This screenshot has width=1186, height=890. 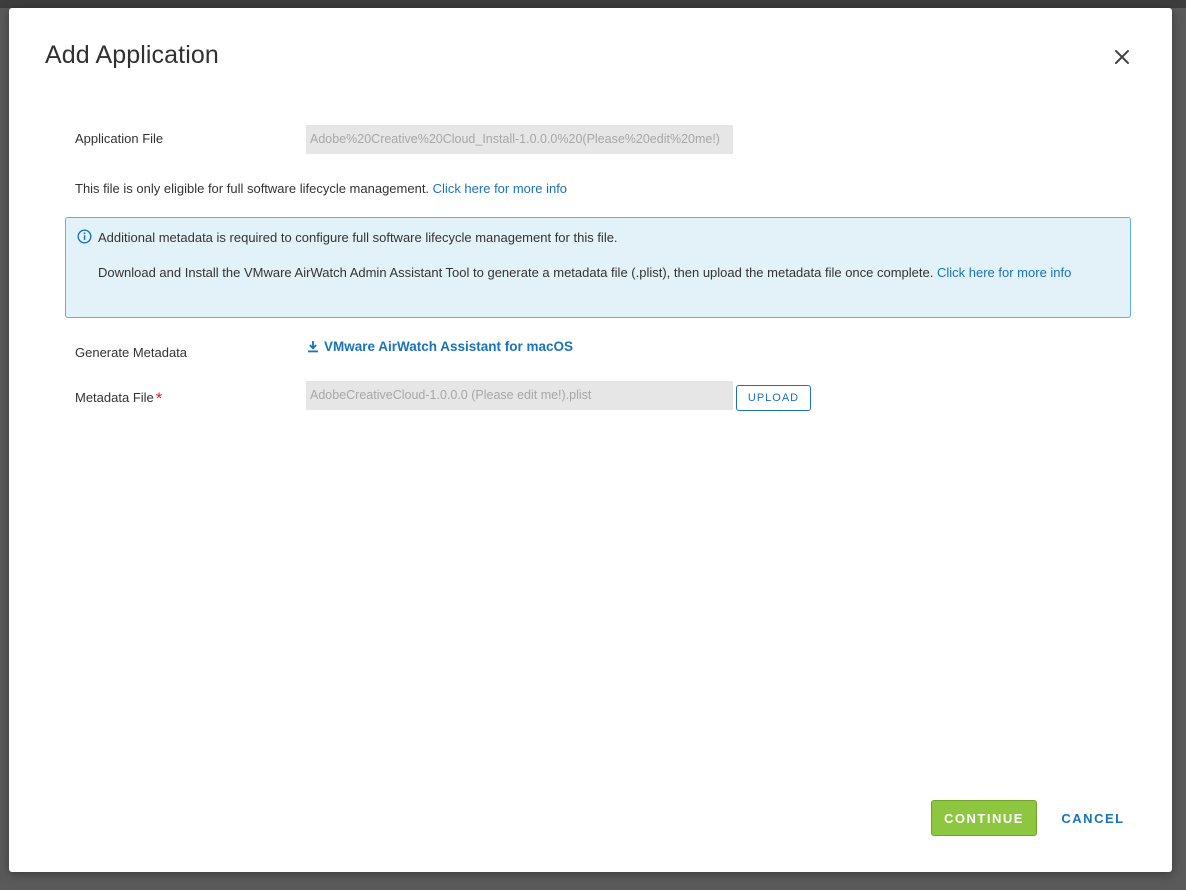 I want to click on metadata-file-label: Metadata File *, so click(x=119, y=397).